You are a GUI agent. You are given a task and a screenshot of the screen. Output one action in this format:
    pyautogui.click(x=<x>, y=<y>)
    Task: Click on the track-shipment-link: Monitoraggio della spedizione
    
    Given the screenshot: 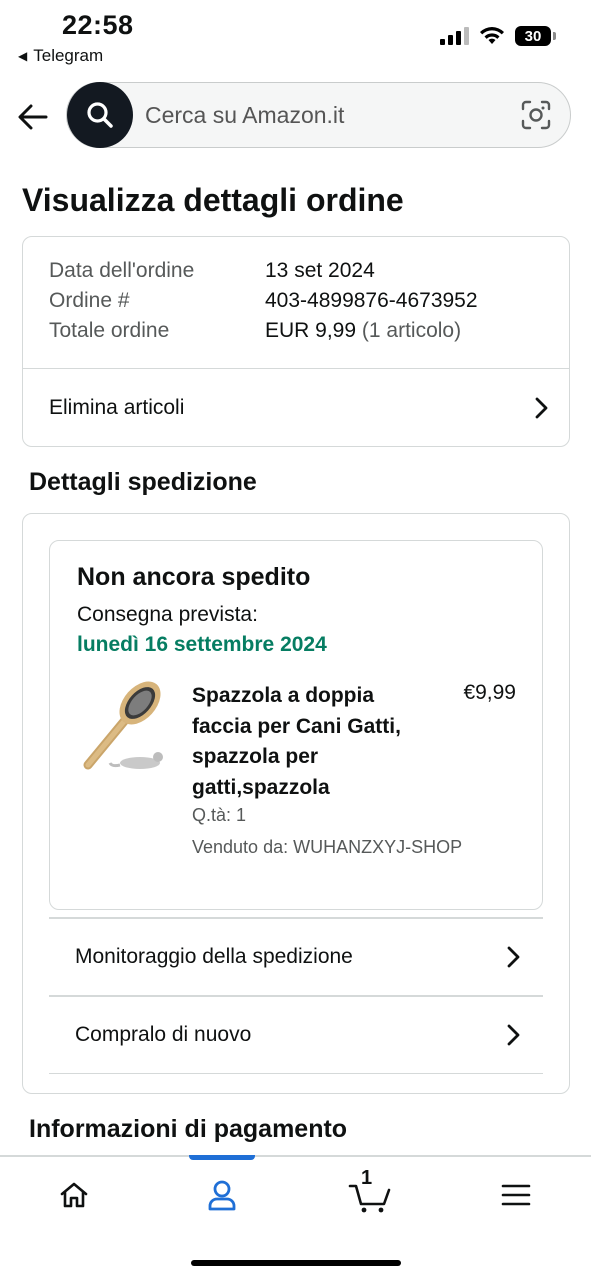 What is the action you would take?
    pyautogui.click(x=298, y=957)
    